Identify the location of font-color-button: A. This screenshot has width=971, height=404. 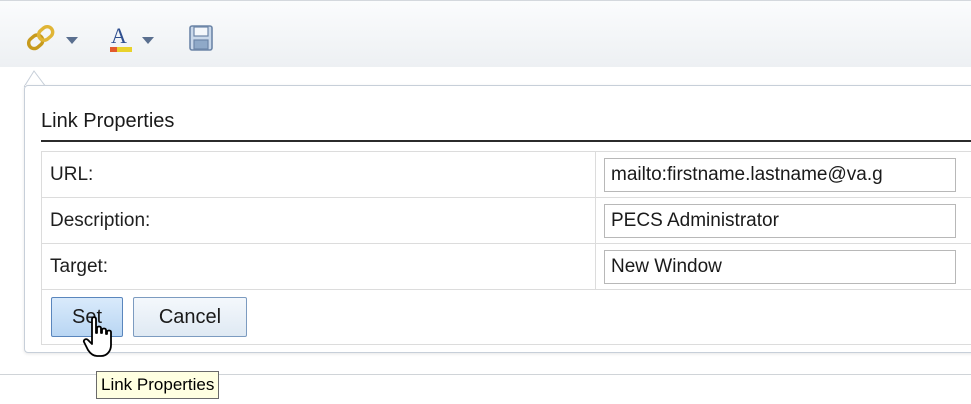
(140, 38).